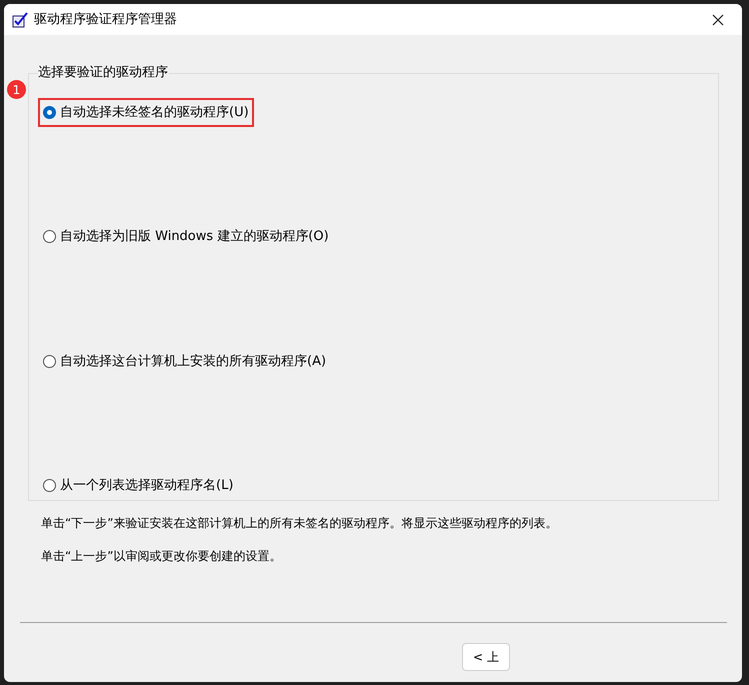 This screenshot has width=749, height=685. What do you see at coordinates (185, 361) in the screenshot?
I see `radio-option: 自动选择这台计算机上安装的所有驱动程序(A)` at bounding box center [185, 361].